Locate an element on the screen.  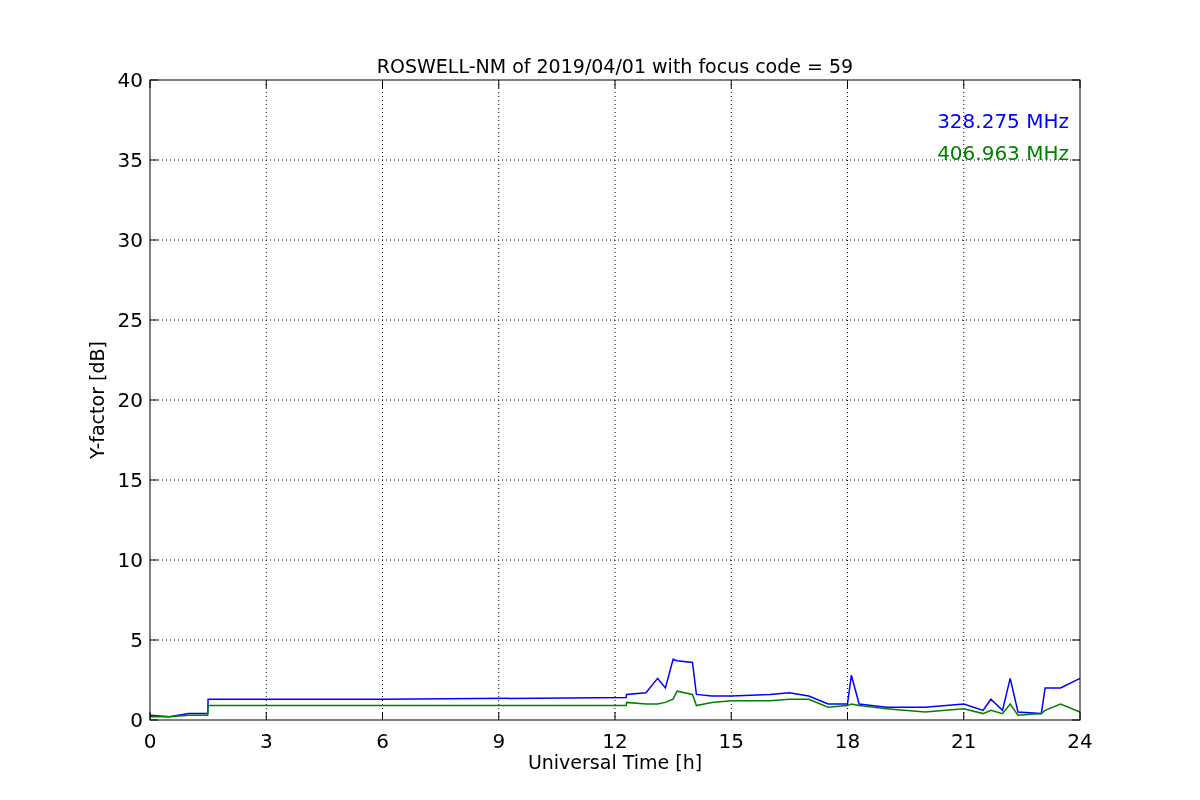
x-axis-label: Universal Time [h] is located at coordinates (615, 762).